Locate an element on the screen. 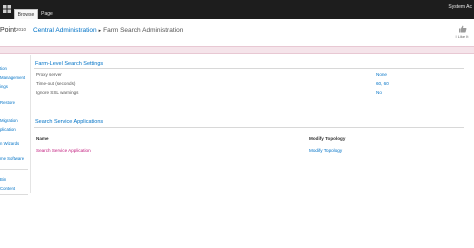  i-like-it-button: I Like It is located at coordinates (462, 32).